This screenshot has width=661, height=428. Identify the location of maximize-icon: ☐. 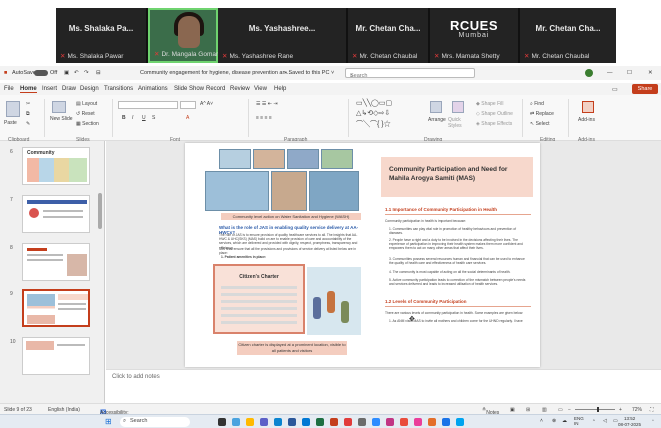
(629, 73).